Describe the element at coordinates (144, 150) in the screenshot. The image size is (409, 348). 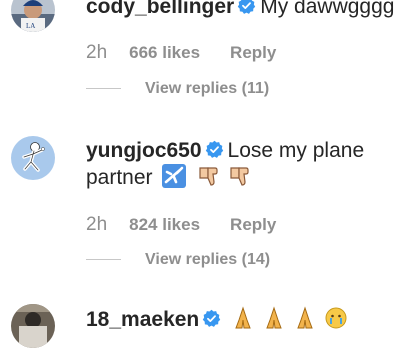
I see `username: yungjoc650` at that location.